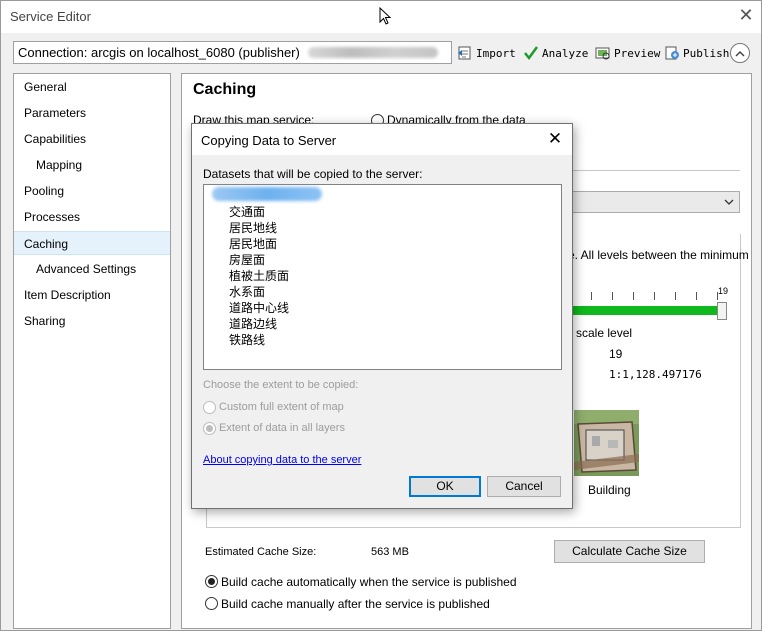  I want to click on nav-item-capabilities: Capabilities, so click(92, 139).